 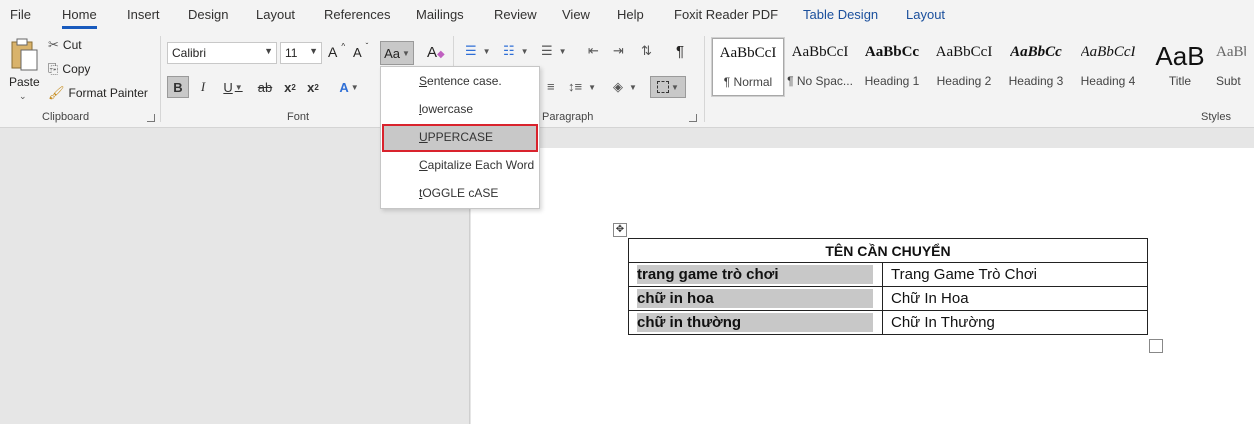 I want to click on clear-formatting-button: A◆, so click(x=436, y=52).